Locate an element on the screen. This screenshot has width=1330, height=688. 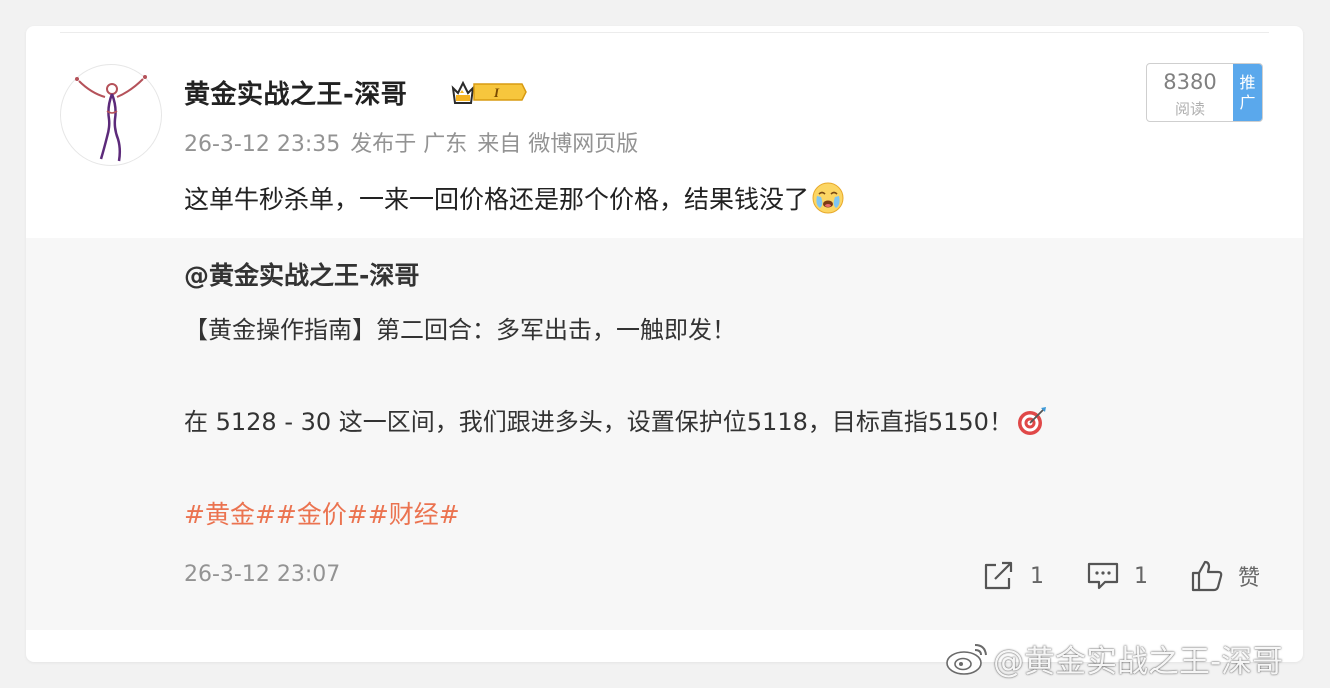
hashtag-finance: #财经# is located at coordinates (414, 514).